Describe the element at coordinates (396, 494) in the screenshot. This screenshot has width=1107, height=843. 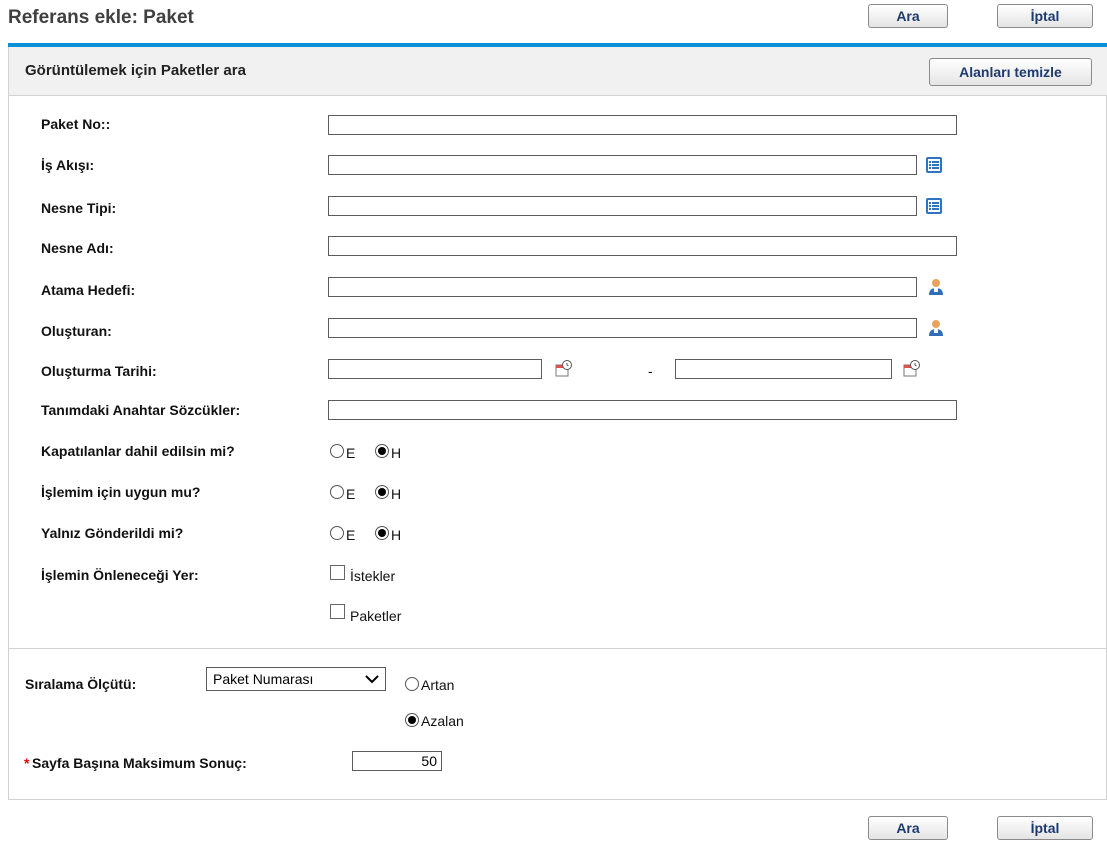
I see `actionable-no-label: H` at that location.